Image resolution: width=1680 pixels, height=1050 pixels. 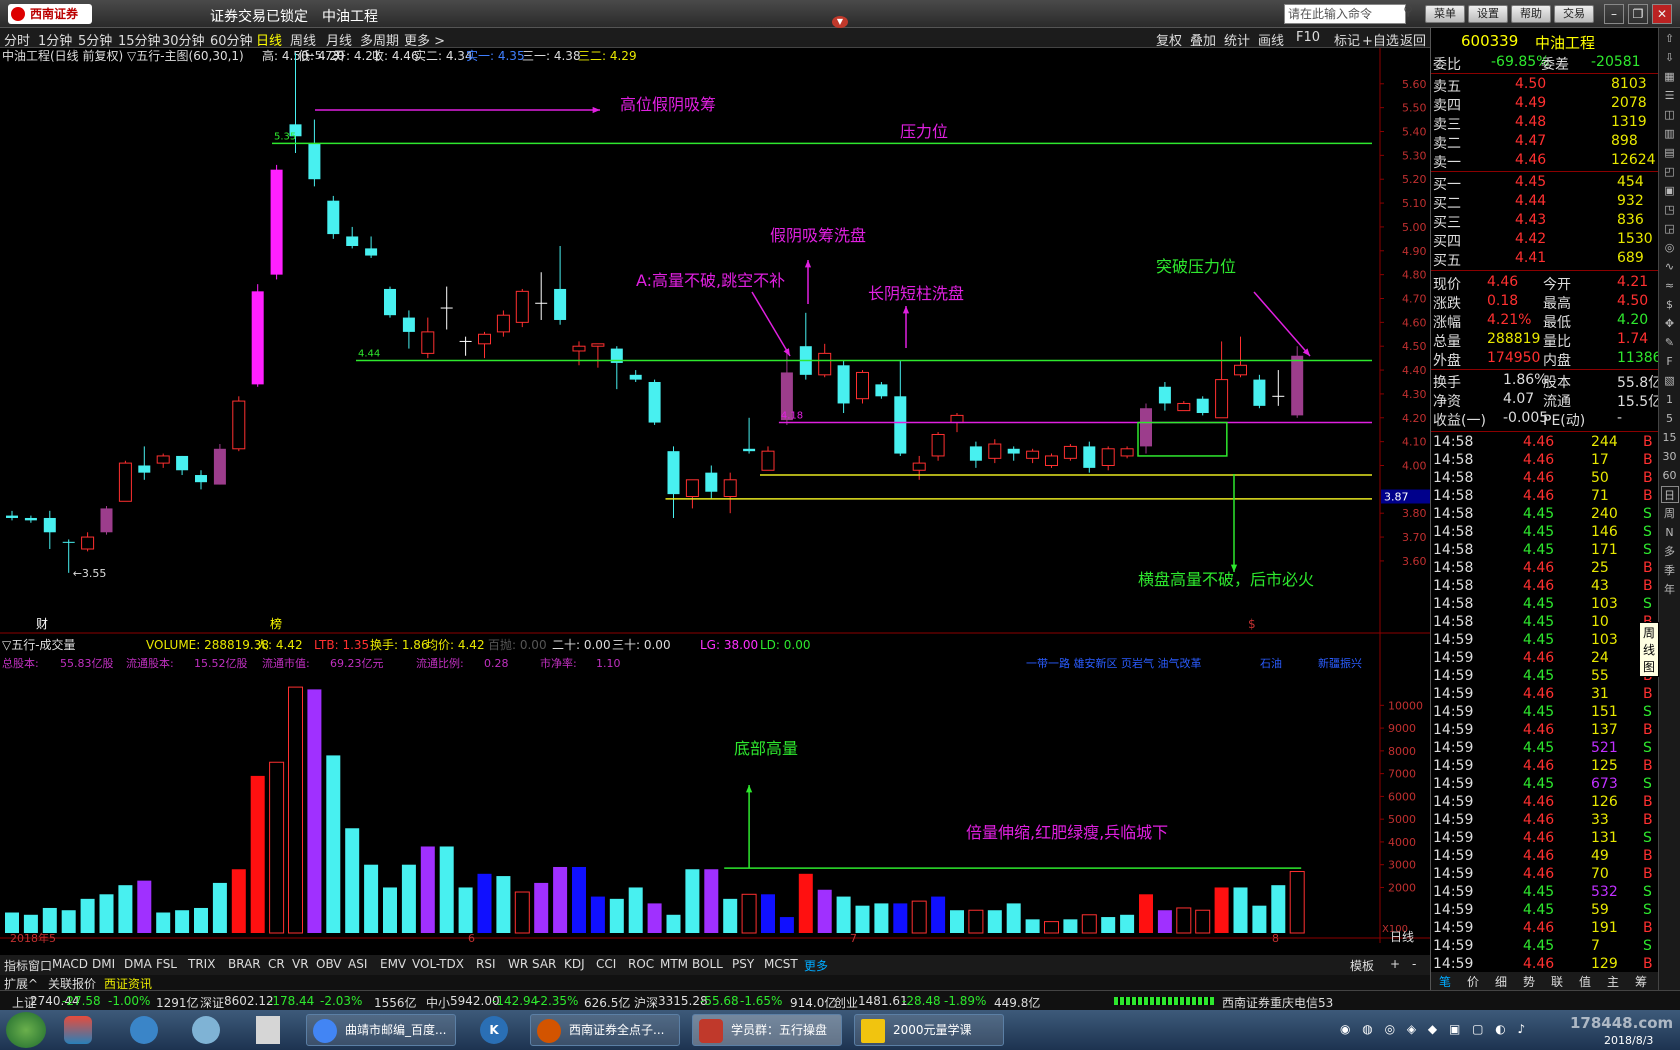 What do you see at coordinates (1613, 981) in the screenshot?
I see `quote-tab: 主` at bounding box center [1613, 981].